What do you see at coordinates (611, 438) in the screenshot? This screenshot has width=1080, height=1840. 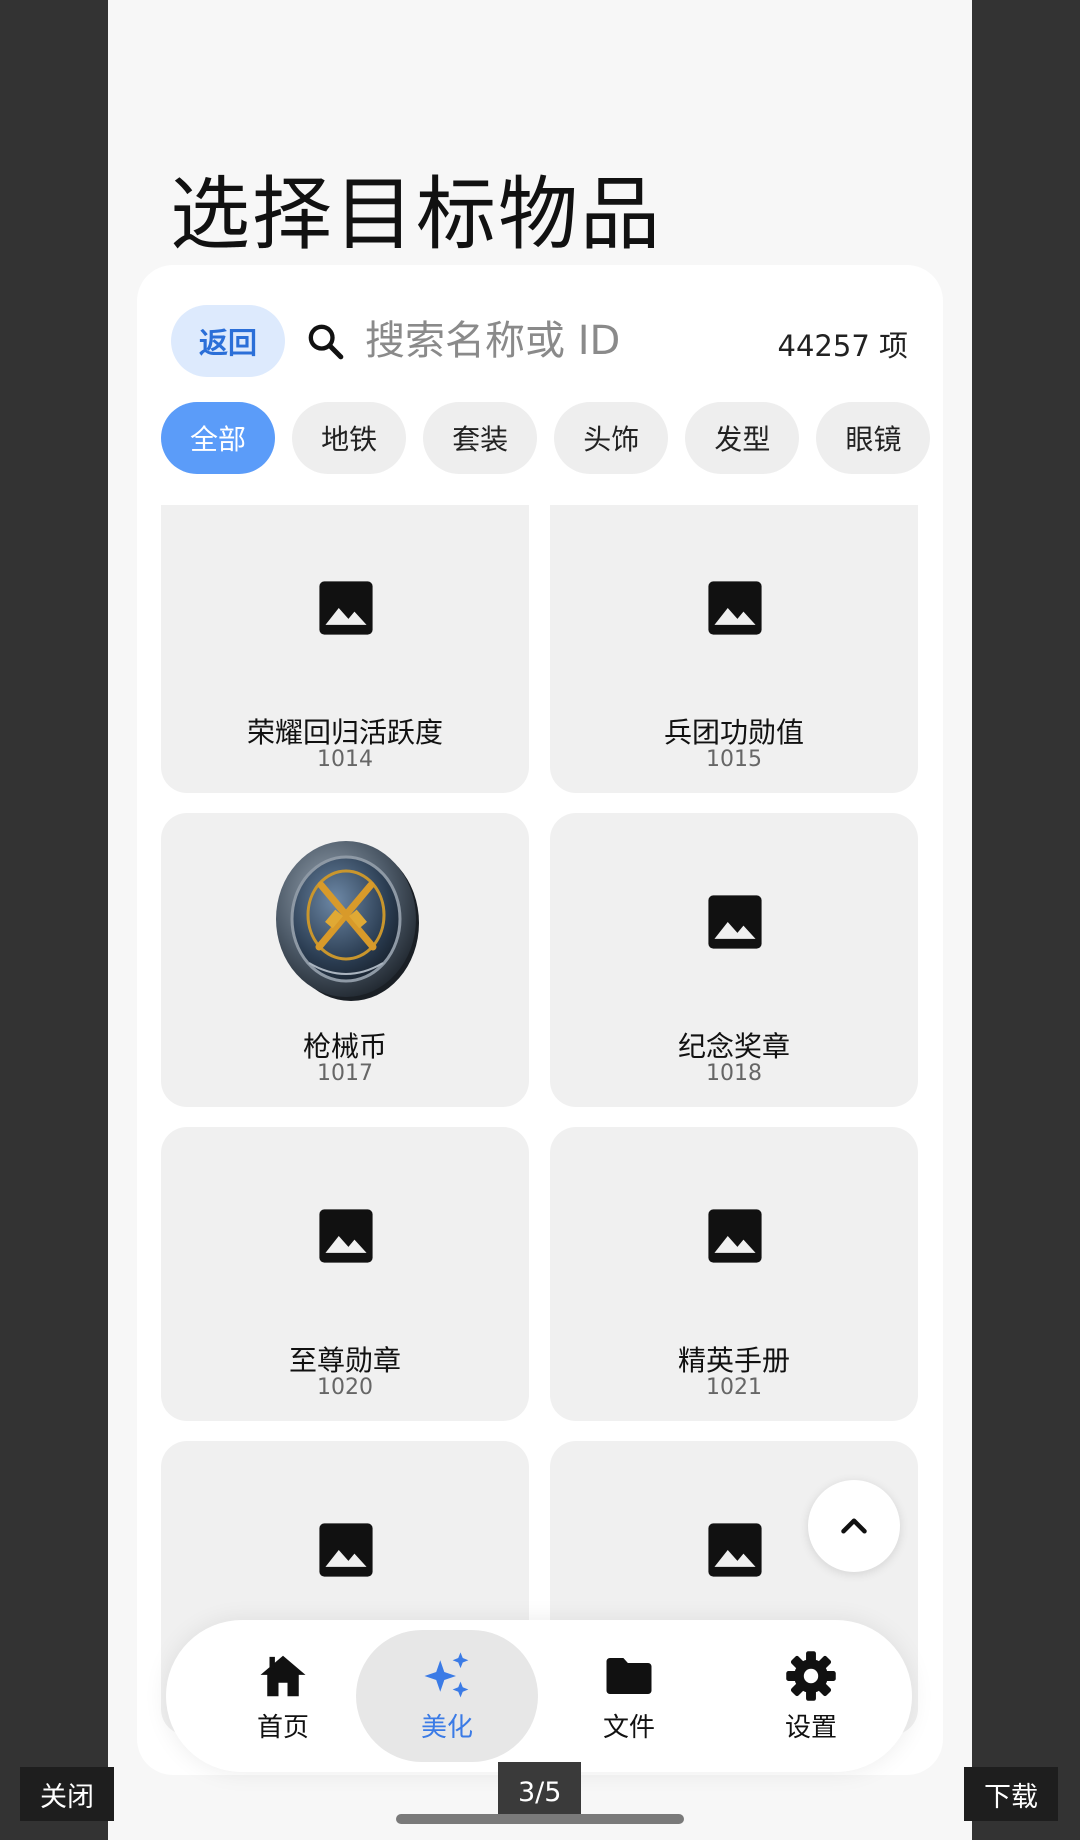 I see `chip-headwear: 头饰` at bounding box center [611, 438].